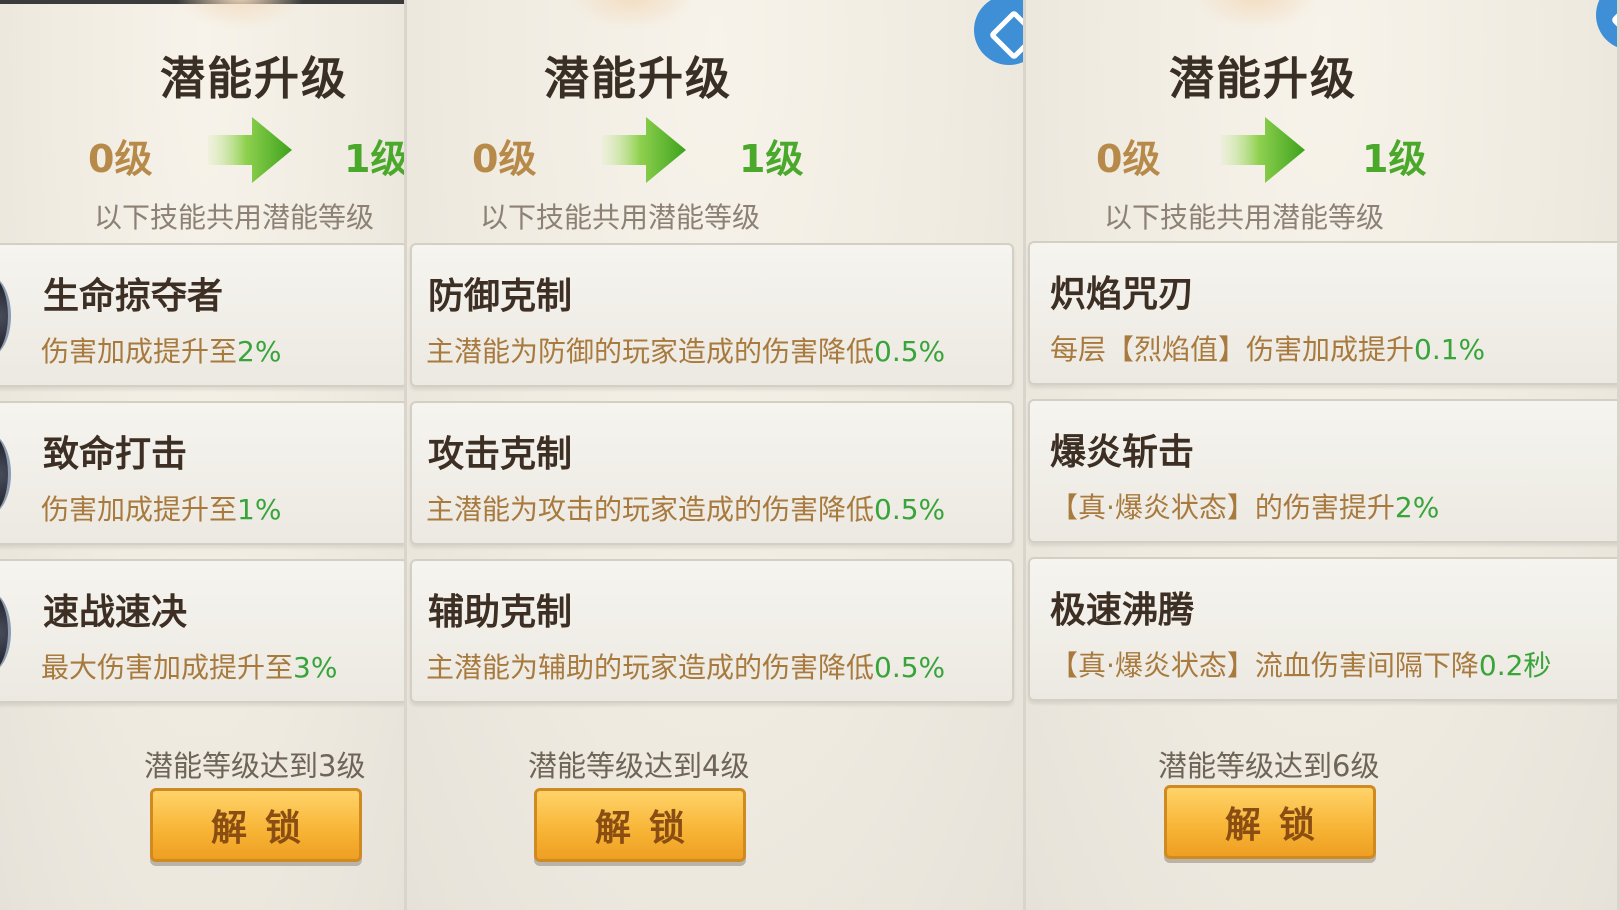 Image resolution: width=1620 pixels, height=910 pixels. What do you see at coordinates (1324, 471) in the screenshot?
I see `skill-card: 爆炎斩击 【真·爆炎状态】的伤害提升2%` at bounding box center [1324, 471].